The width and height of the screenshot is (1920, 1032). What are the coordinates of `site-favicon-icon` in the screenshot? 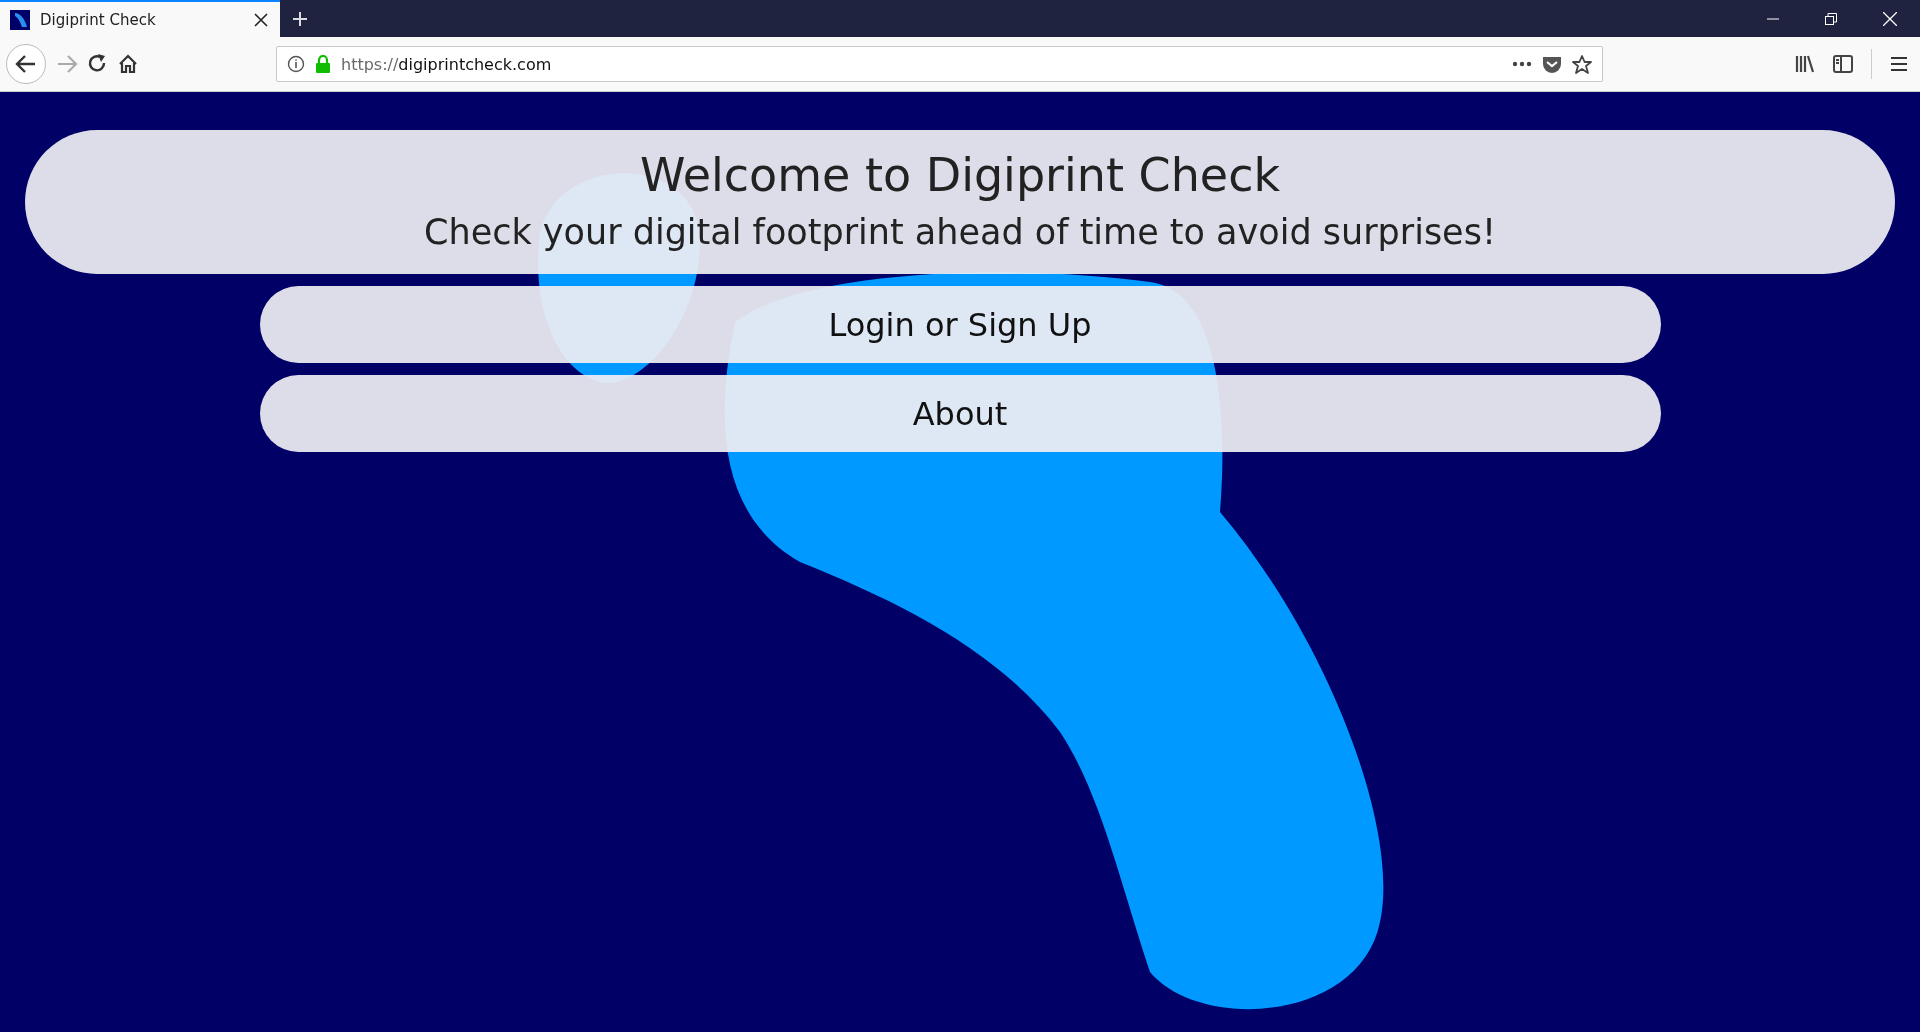 It's located at (20, 19).